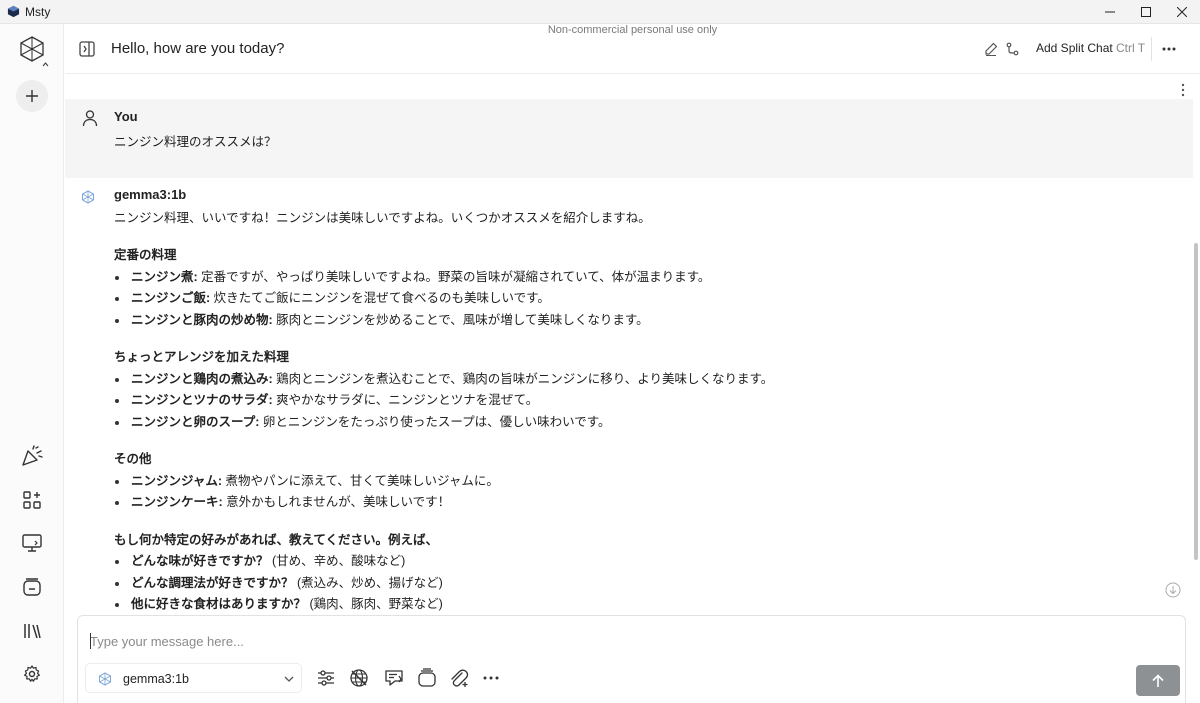  What do you see at coordinates (90, 118) in the screenshot?
I see `user-avatar-icon` at bounding box center [90, 118].